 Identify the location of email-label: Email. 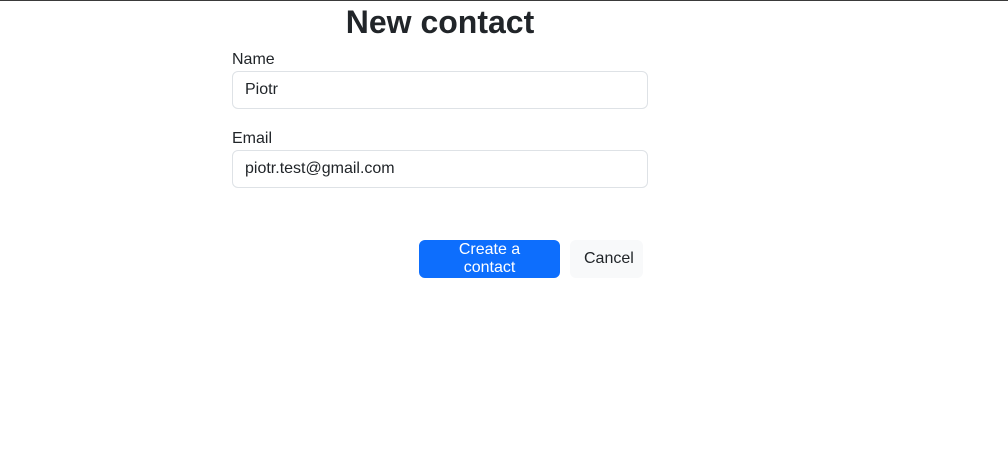
(252, 138).